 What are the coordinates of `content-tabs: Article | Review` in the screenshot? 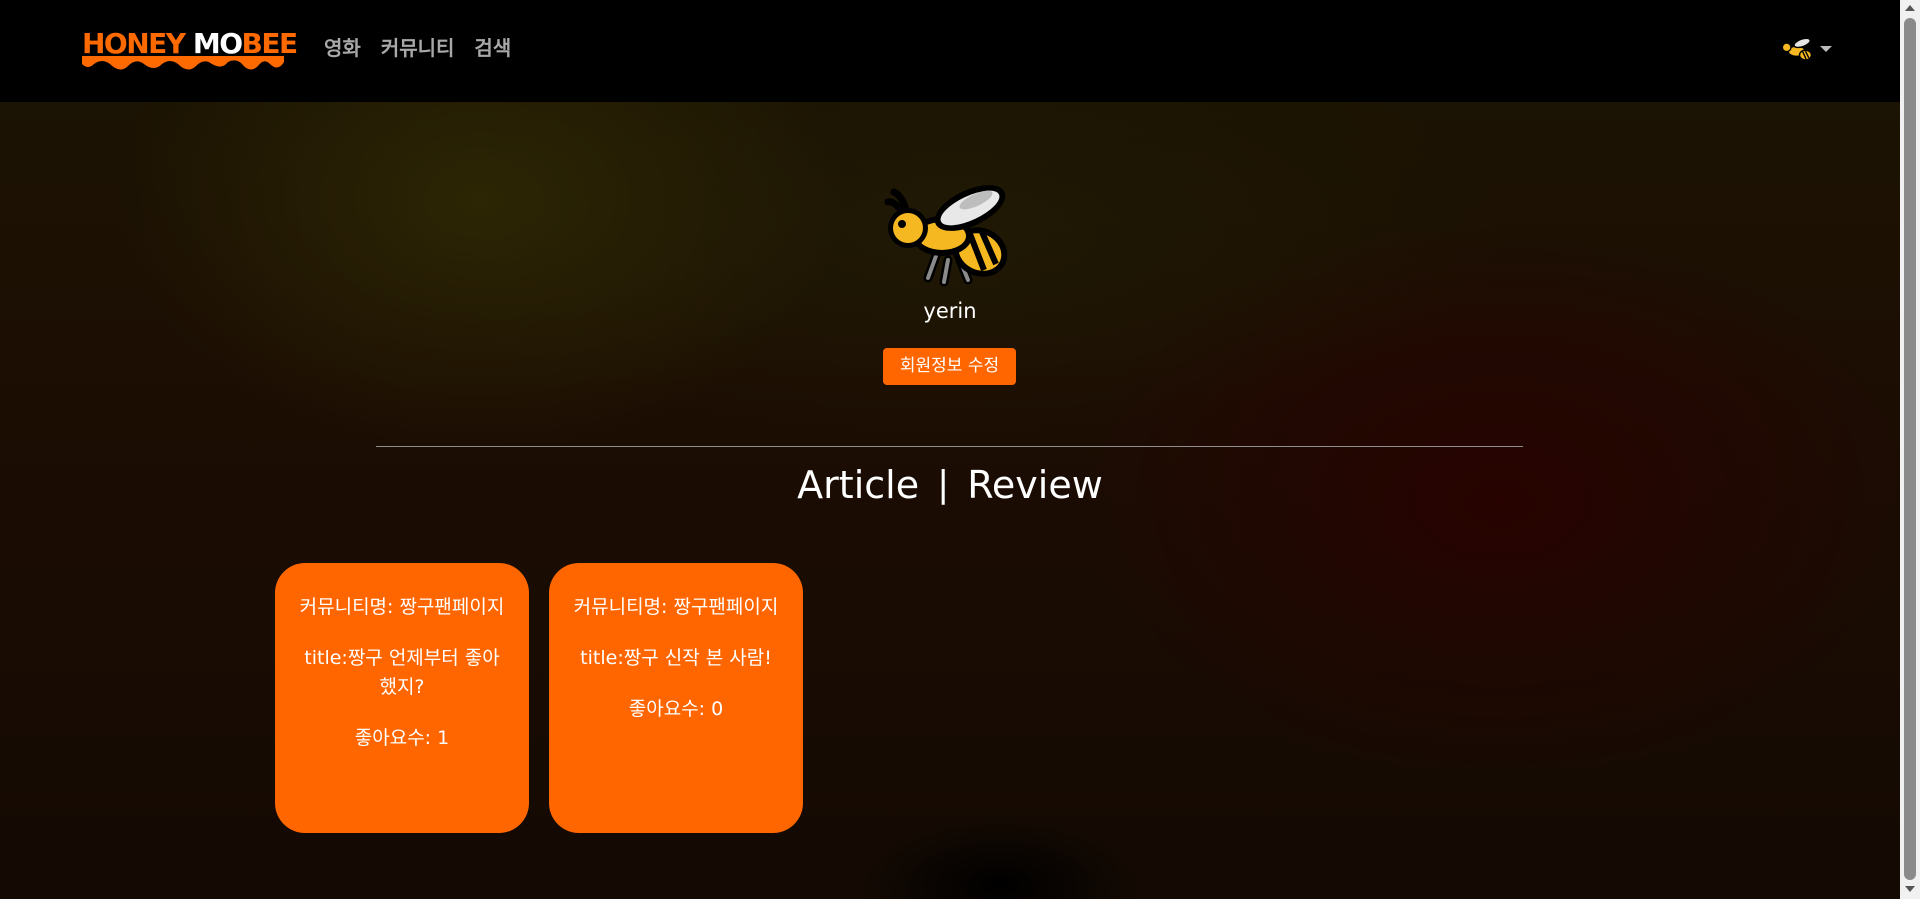 It's located at (950, 485).